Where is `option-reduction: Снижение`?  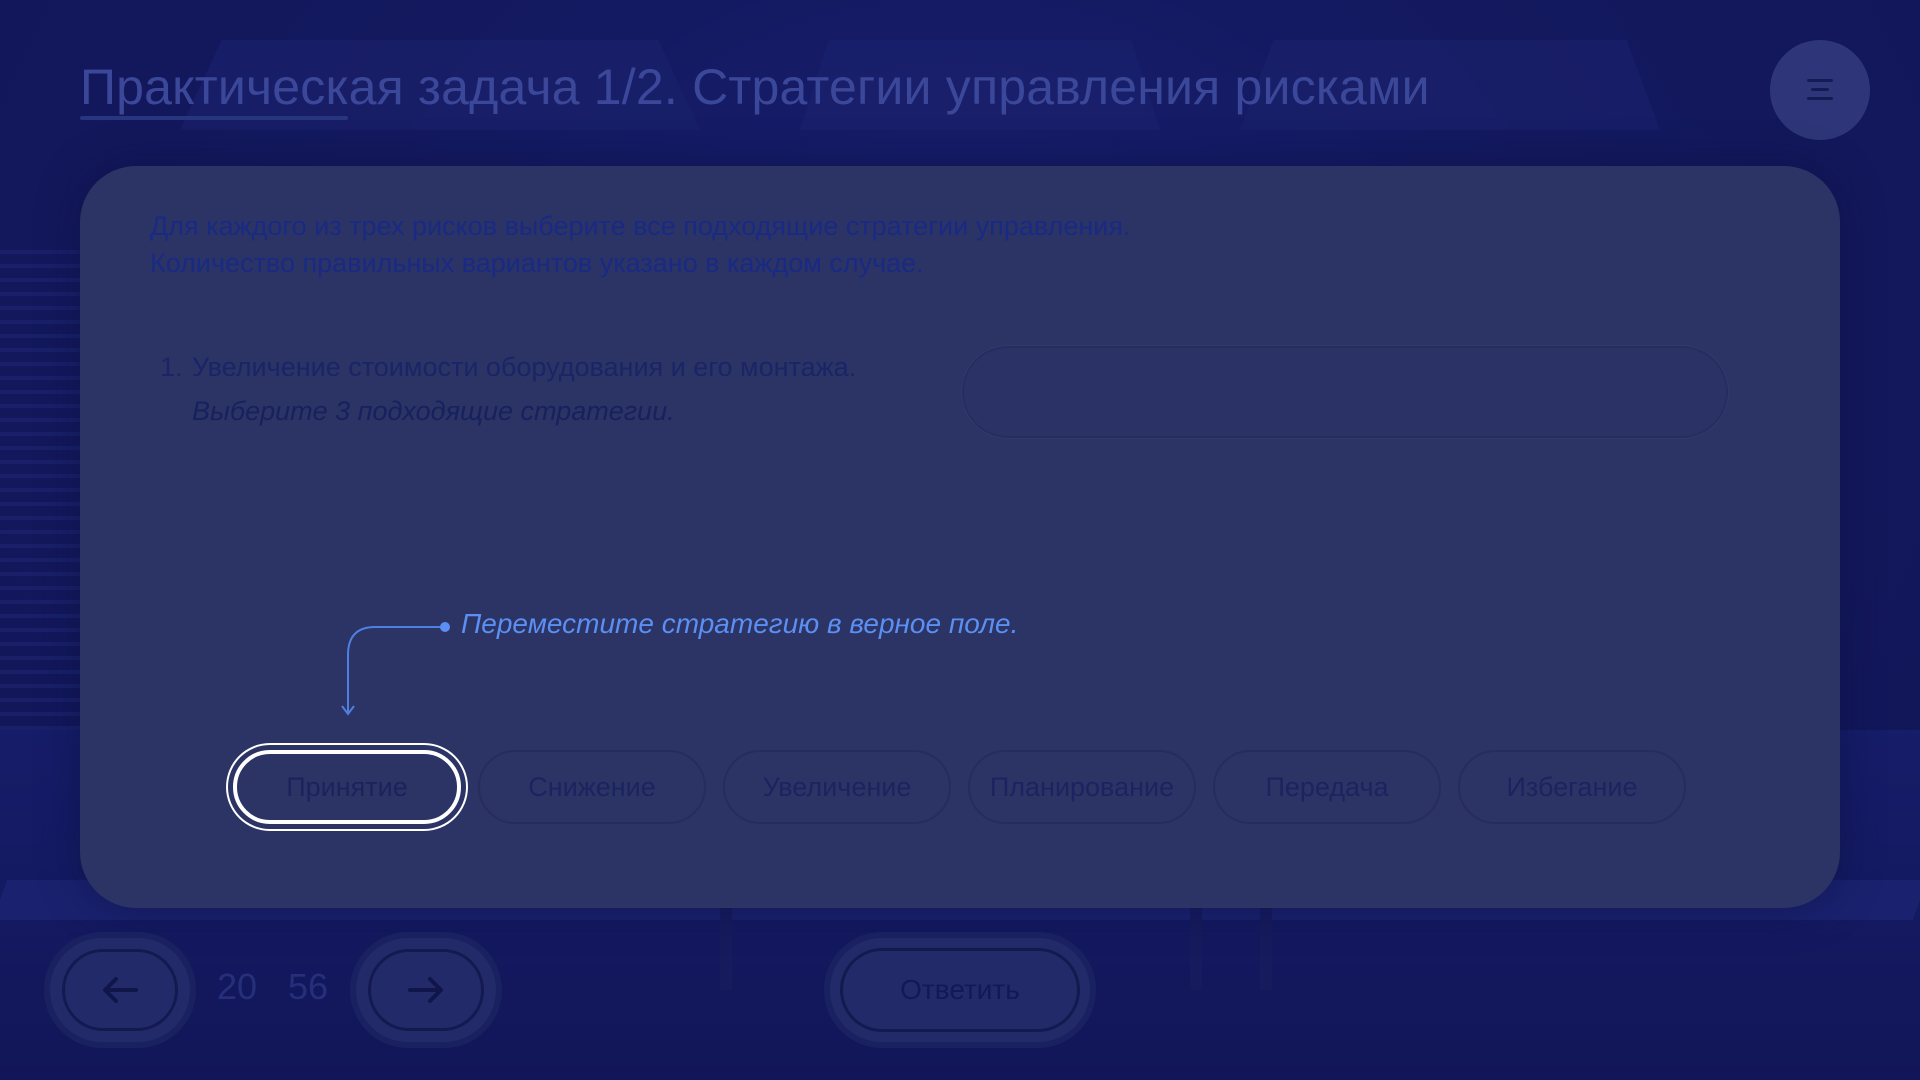 option-reduction: Снижение is located at coordinates (592, 787).